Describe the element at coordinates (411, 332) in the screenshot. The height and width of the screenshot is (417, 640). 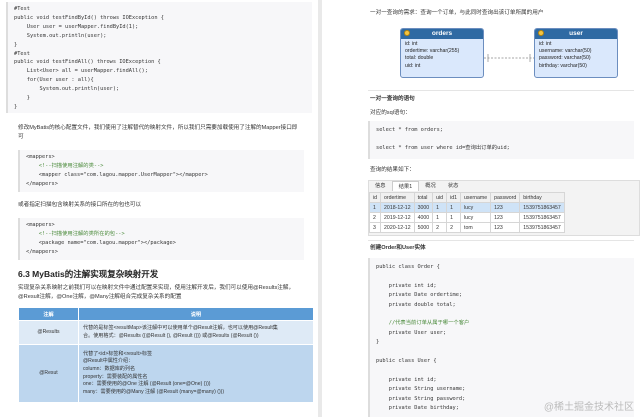
I see `code-line: private User user;` at that location.